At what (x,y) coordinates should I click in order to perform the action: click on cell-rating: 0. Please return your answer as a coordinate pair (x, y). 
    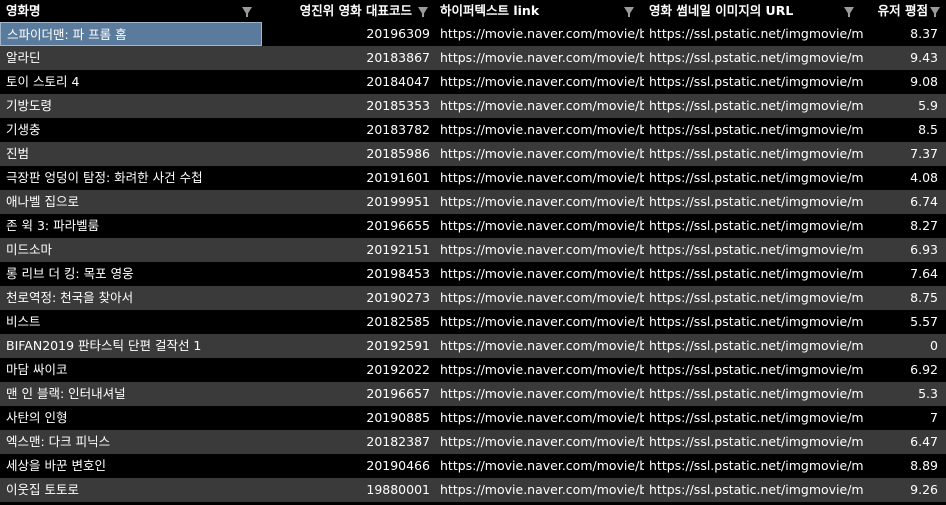
    Looking at the image, I should click on (905, 346).